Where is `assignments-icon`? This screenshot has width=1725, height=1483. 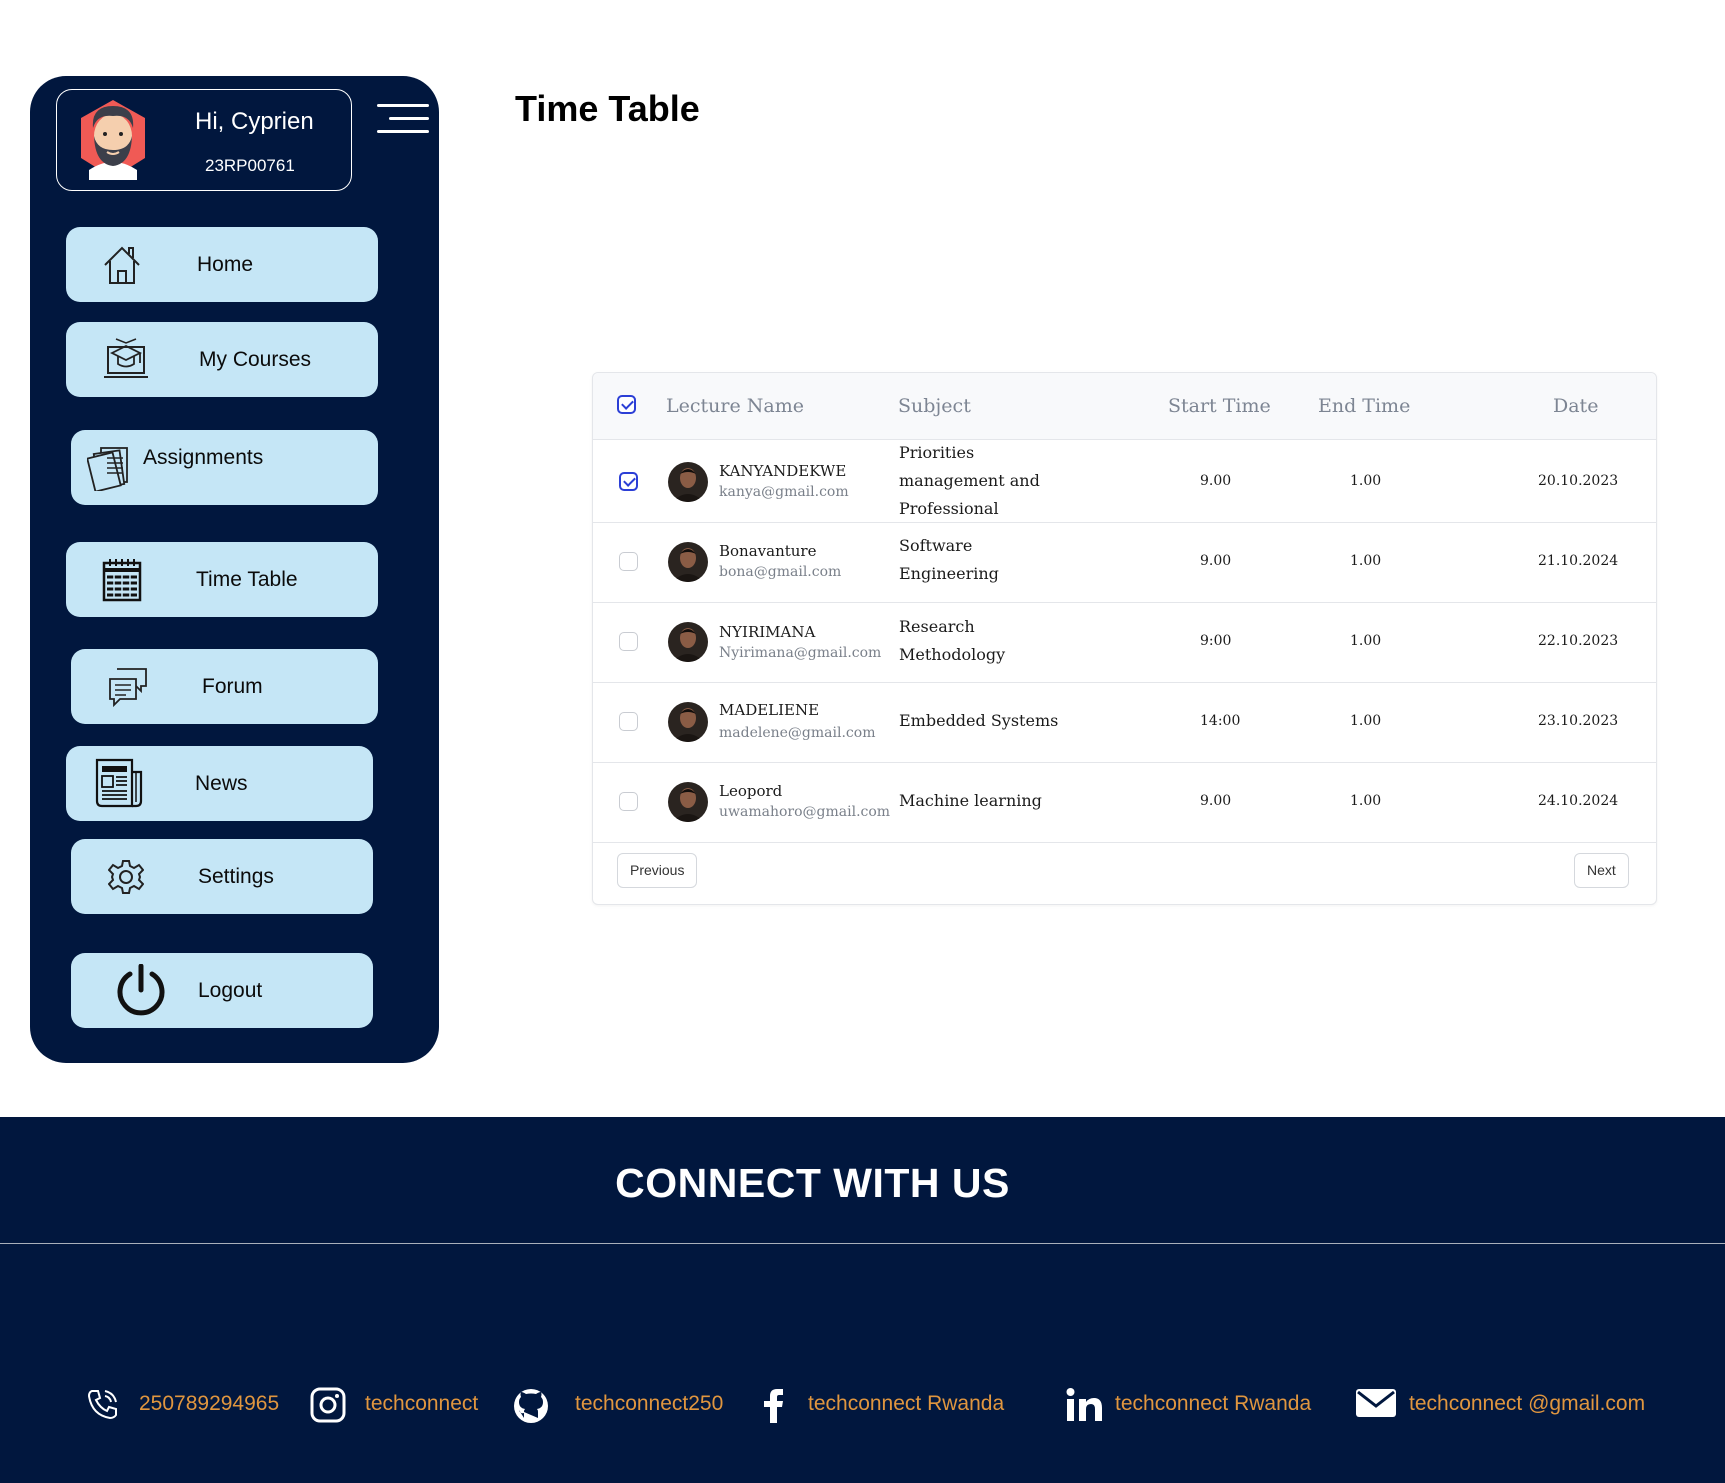 assignments-icon is located at coordinates (107, 468).